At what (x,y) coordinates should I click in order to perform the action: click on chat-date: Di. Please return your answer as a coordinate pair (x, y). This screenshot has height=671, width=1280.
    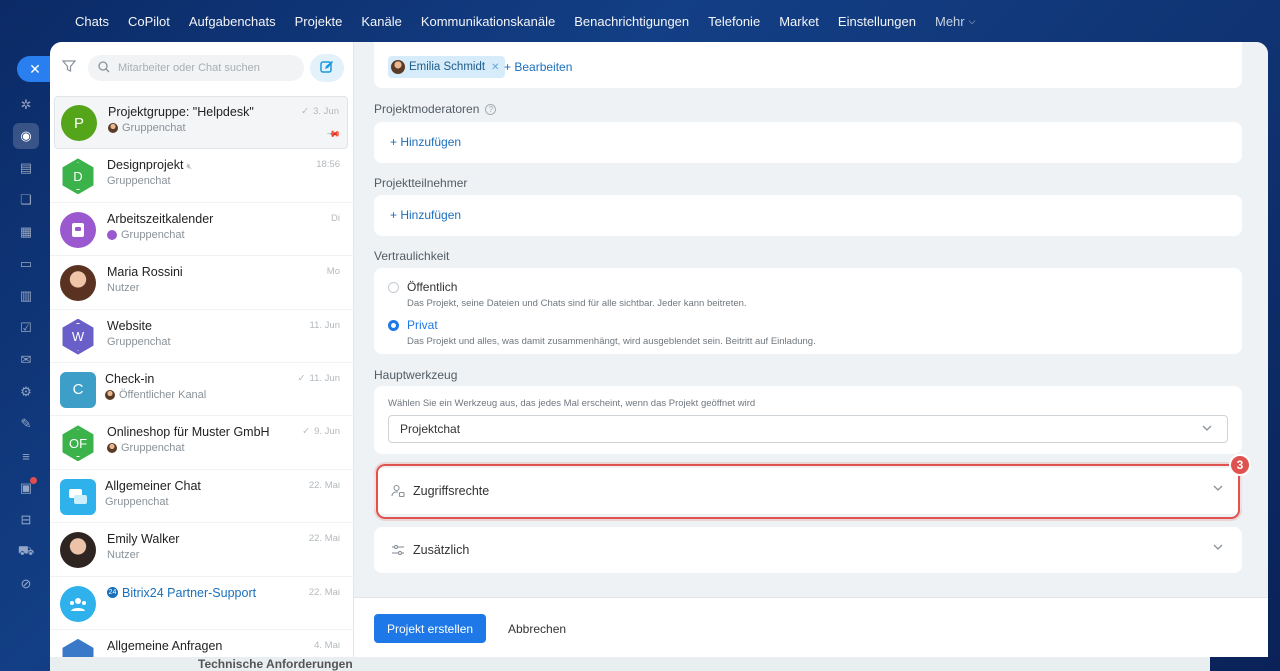
    Looking at the image, I should click on (335, 218).